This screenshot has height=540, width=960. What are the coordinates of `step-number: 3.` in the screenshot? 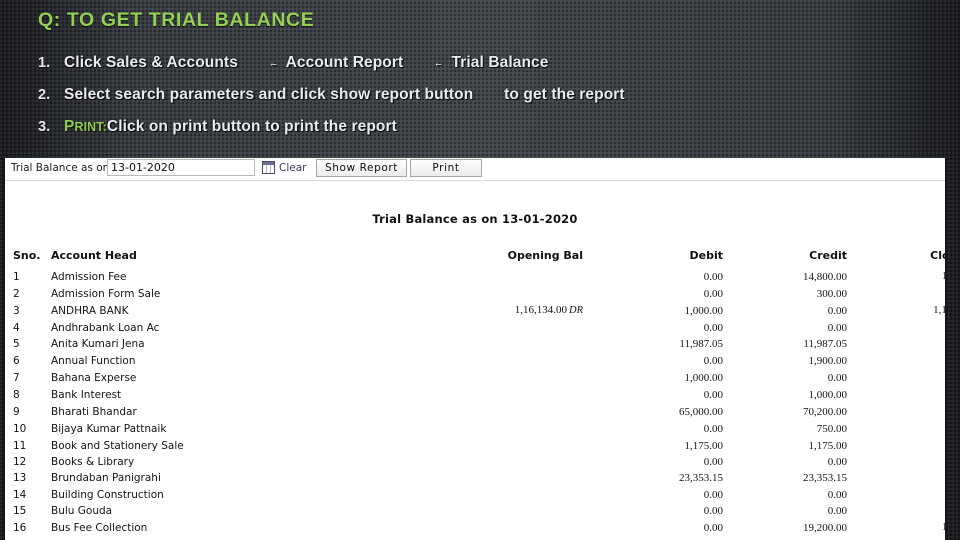 It's located at (44, 127).